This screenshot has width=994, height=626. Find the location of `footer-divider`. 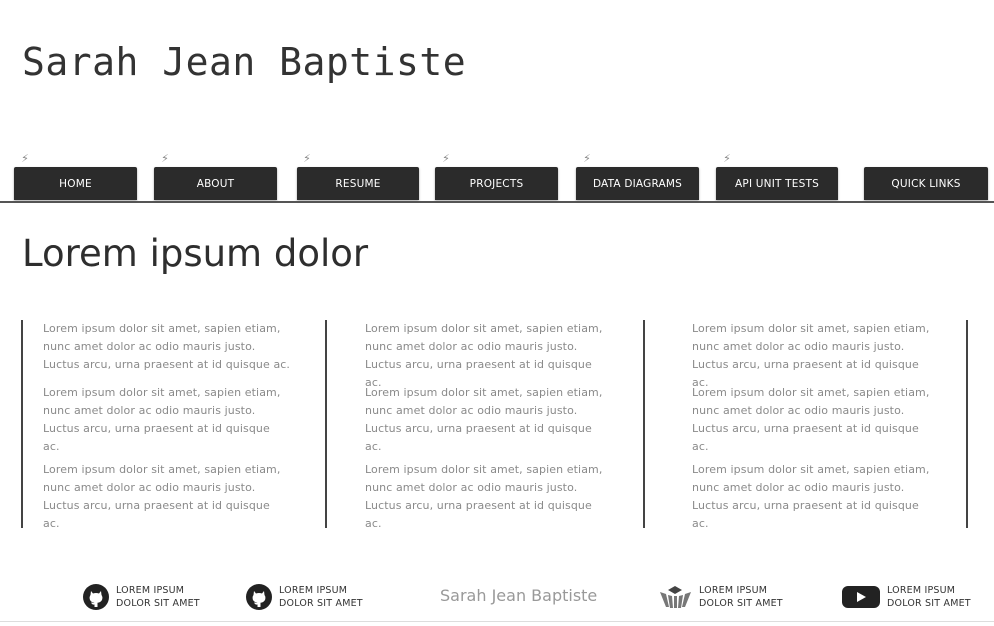

footer-divider is located at coordinates (497, 621).